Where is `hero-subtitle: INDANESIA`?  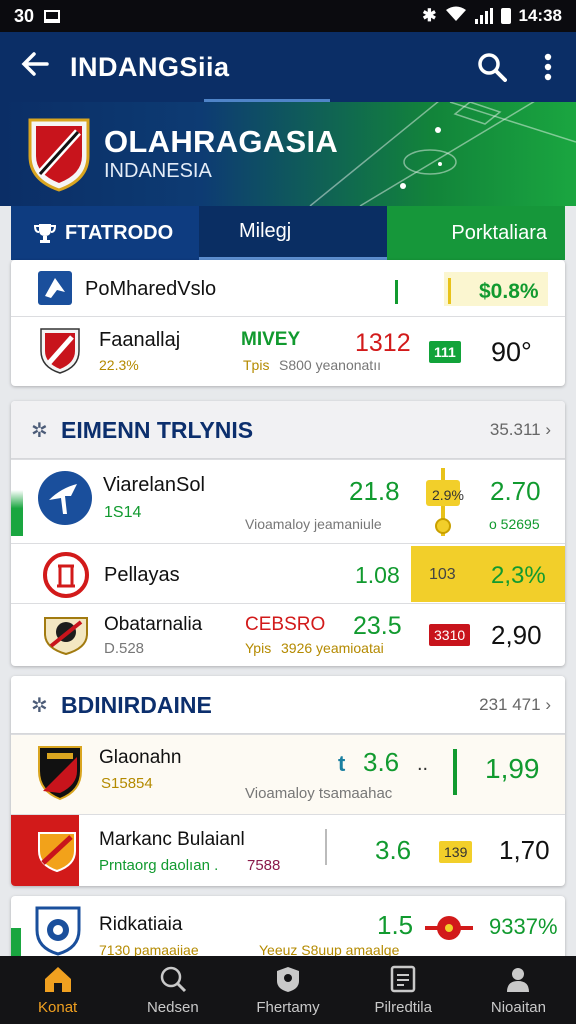
hero-subtitle: INDANESIA is located at coordinates (158, 171).